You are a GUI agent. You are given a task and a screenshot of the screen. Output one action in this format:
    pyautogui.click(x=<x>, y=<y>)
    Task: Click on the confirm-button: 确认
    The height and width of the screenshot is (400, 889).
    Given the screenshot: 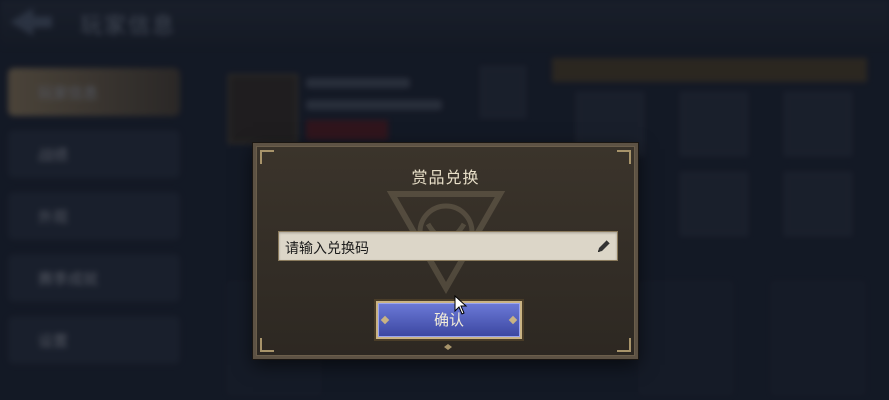 What is the action you would take?
    pyautogui.click(x=449, y=320)
    